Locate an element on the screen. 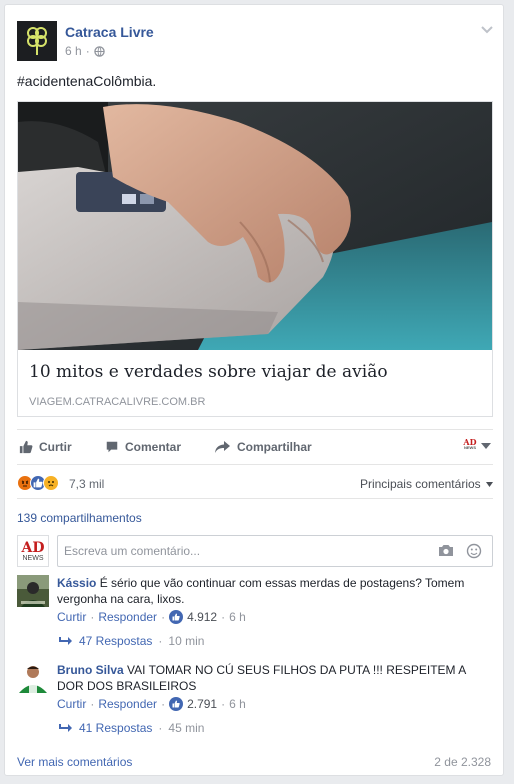 The height and width of the screenshot is (784, 514). page-voice-selector: AD NEWS is located at coordinates (477, 446).